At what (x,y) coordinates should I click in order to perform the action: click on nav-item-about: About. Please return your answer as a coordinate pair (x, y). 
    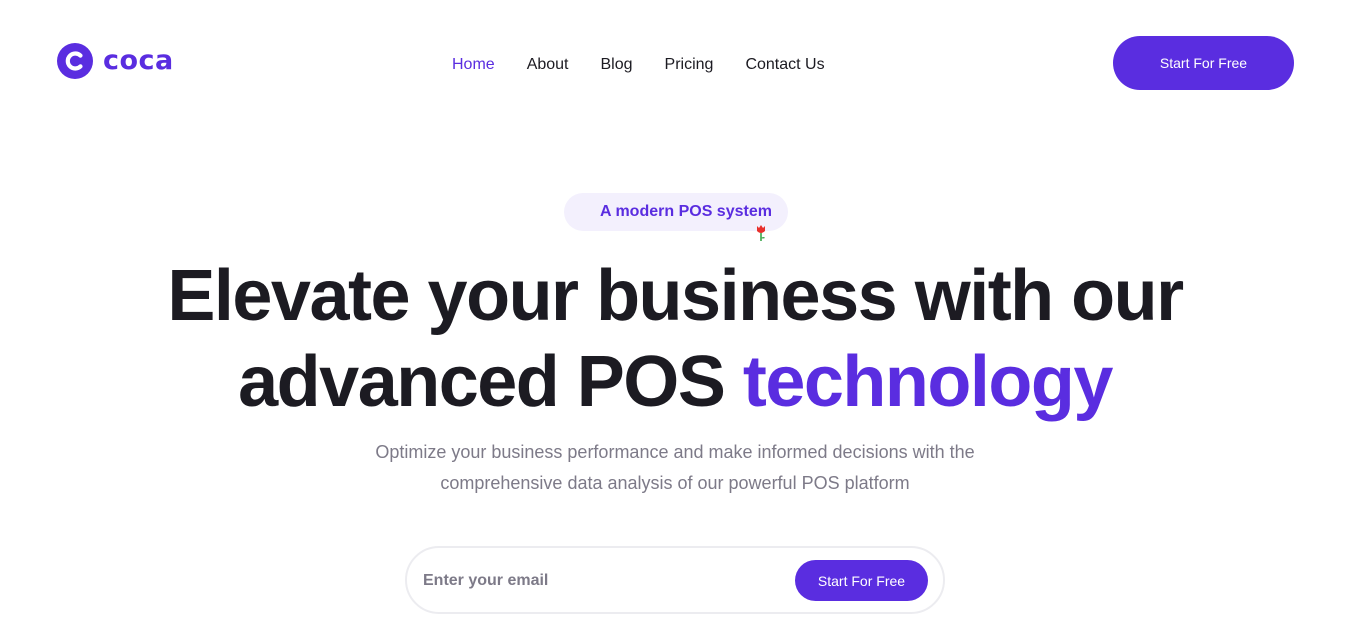
    Looking at the image, I should click on (548, 65).